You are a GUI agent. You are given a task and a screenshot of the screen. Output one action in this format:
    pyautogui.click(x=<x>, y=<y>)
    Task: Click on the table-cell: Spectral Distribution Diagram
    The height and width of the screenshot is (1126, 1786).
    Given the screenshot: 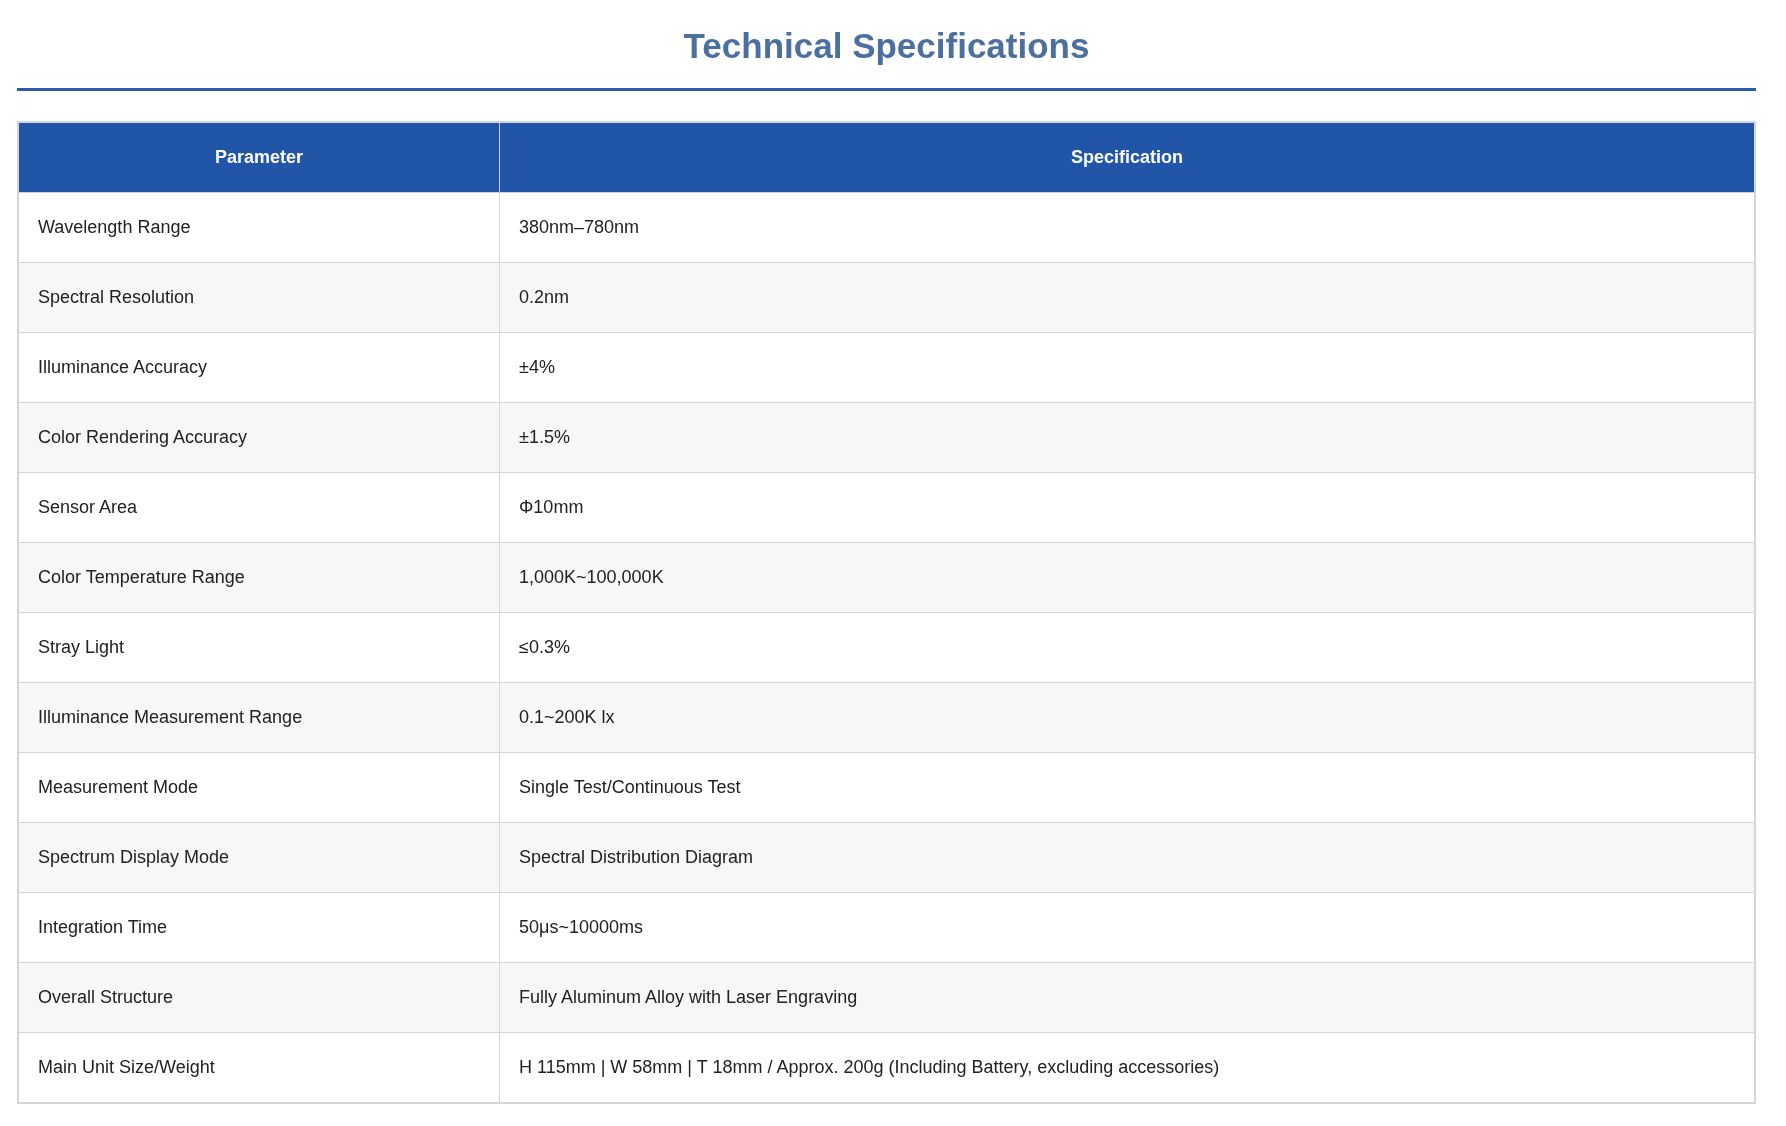 What is the action you would take?
    pyautogui.click(x=1127, y=857)
    